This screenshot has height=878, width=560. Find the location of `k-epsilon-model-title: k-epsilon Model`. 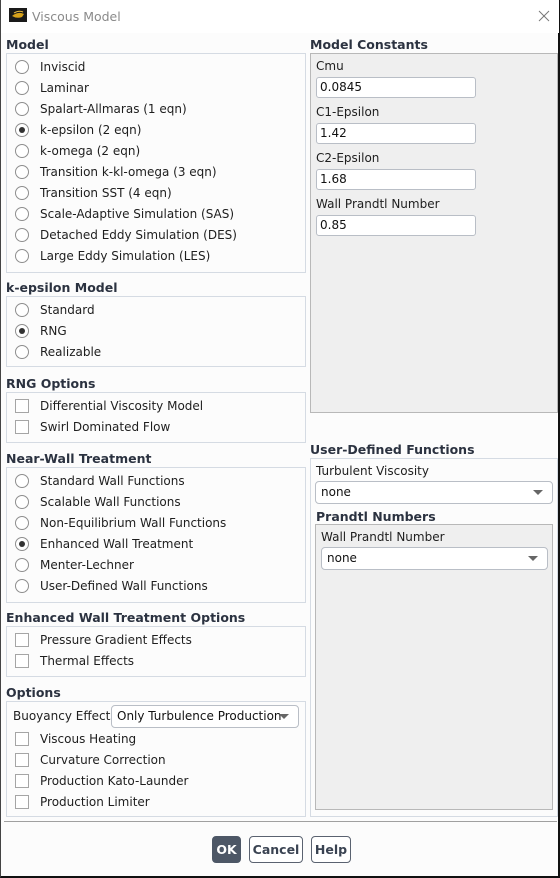

k-epsilon-model-title: k-epsilon Model is located at coordinates (62, 287).